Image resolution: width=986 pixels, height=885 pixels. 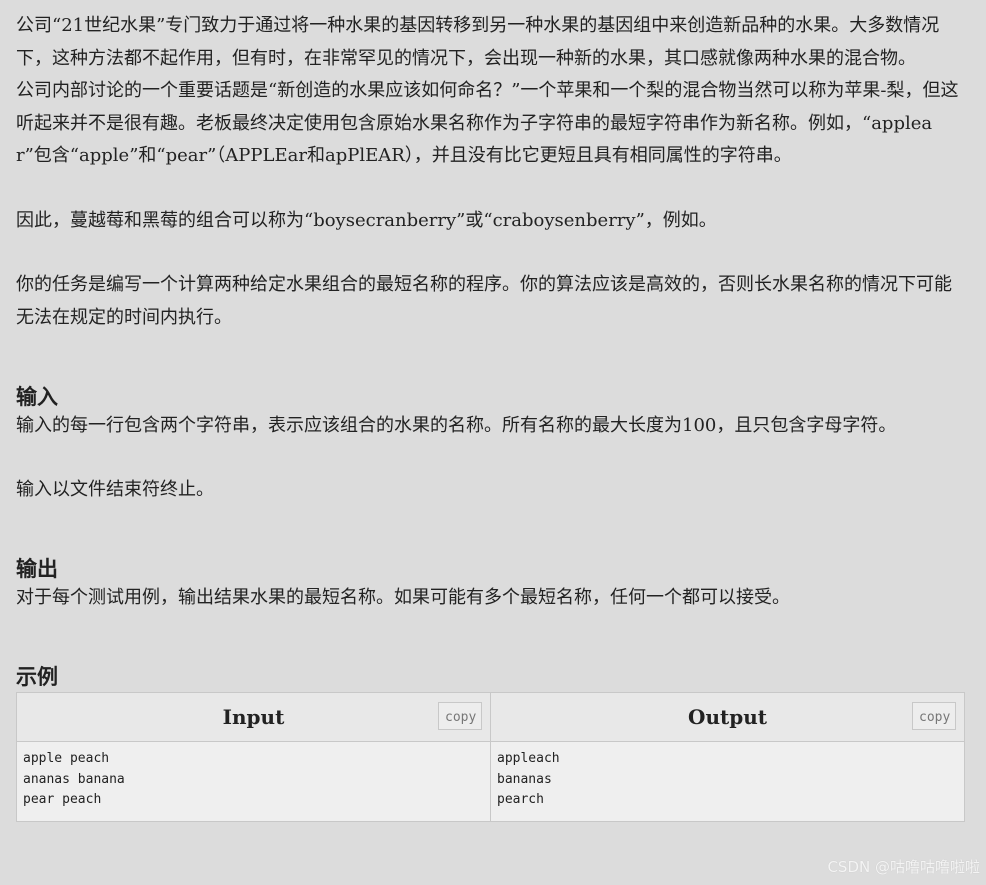 I want to click on sample-input-block: apple peach ananas banana pear peach, so click(x=253, y=781).